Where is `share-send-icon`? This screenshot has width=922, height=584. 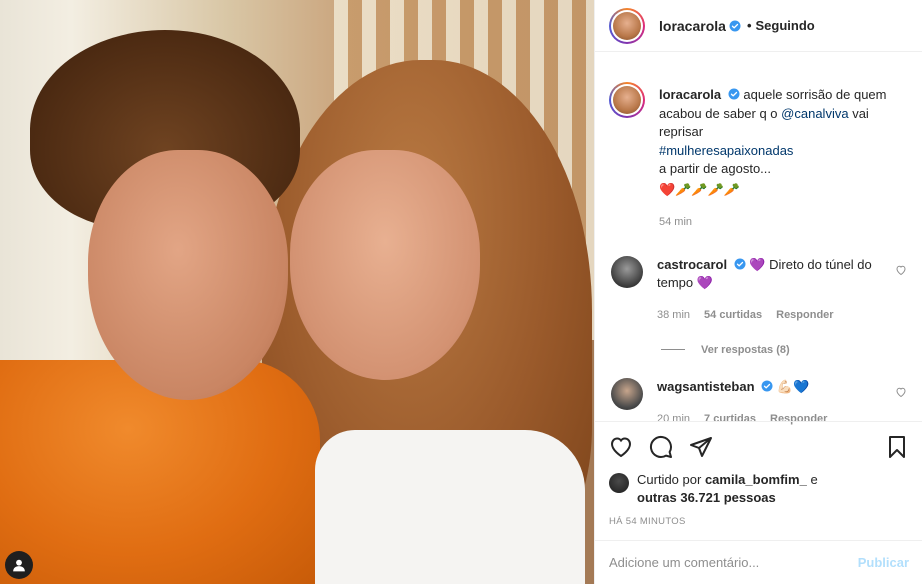 share-send-icon is located at coordinates (701, 447).